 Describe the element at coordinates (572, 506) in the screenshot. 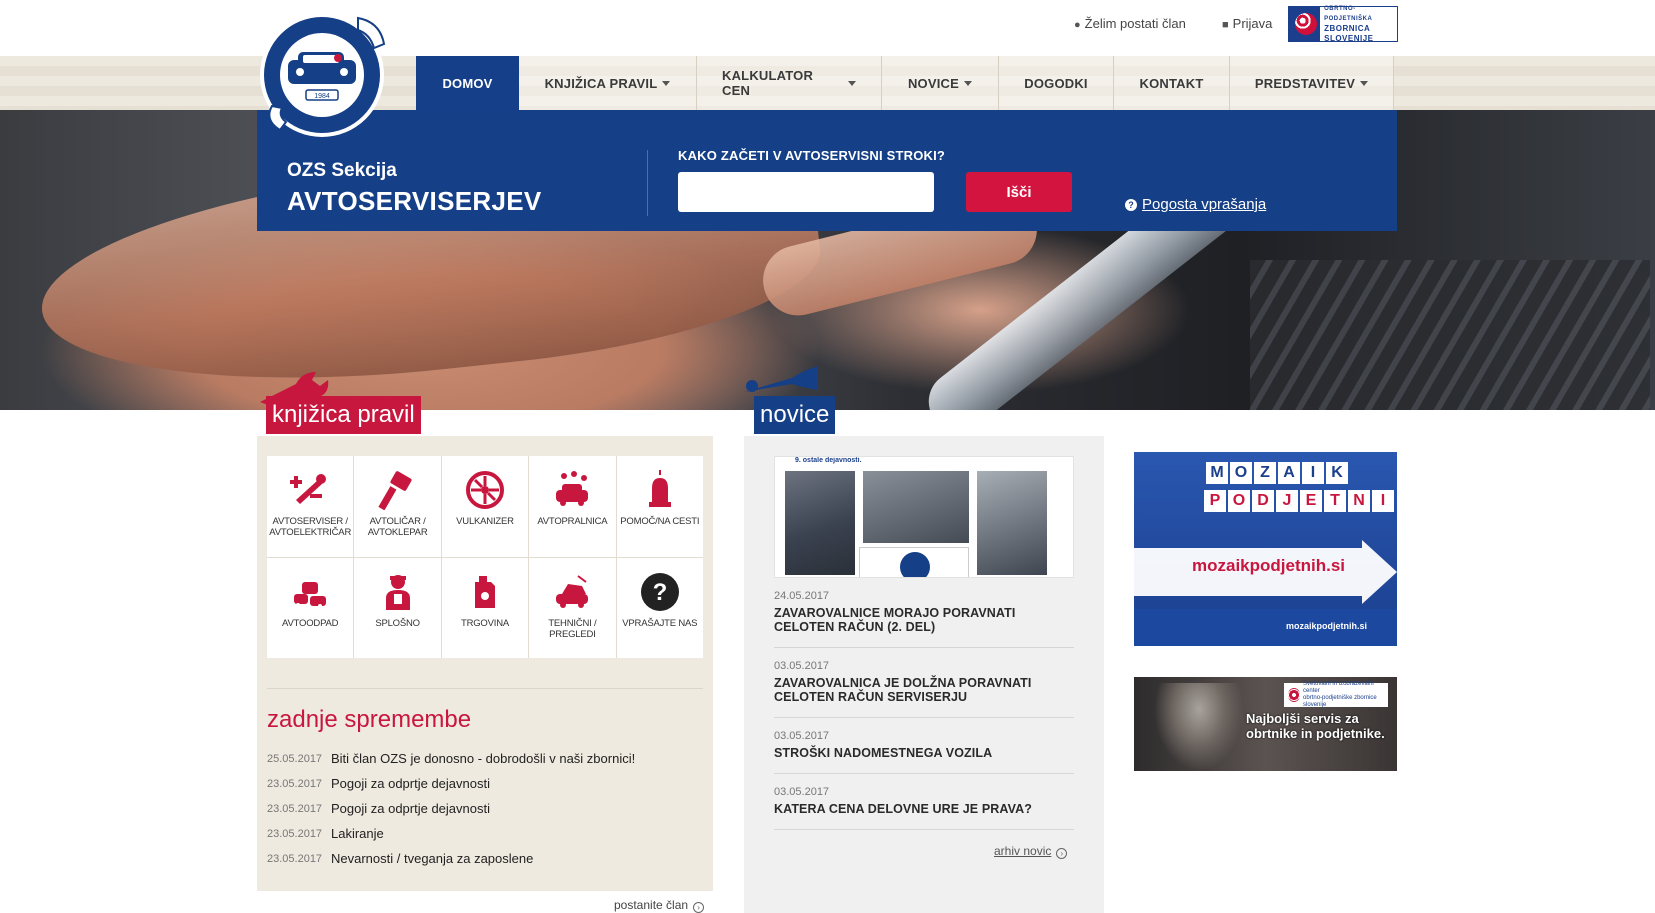

I see `category-avtopralnica: AVTOPRALNICA` at that location.